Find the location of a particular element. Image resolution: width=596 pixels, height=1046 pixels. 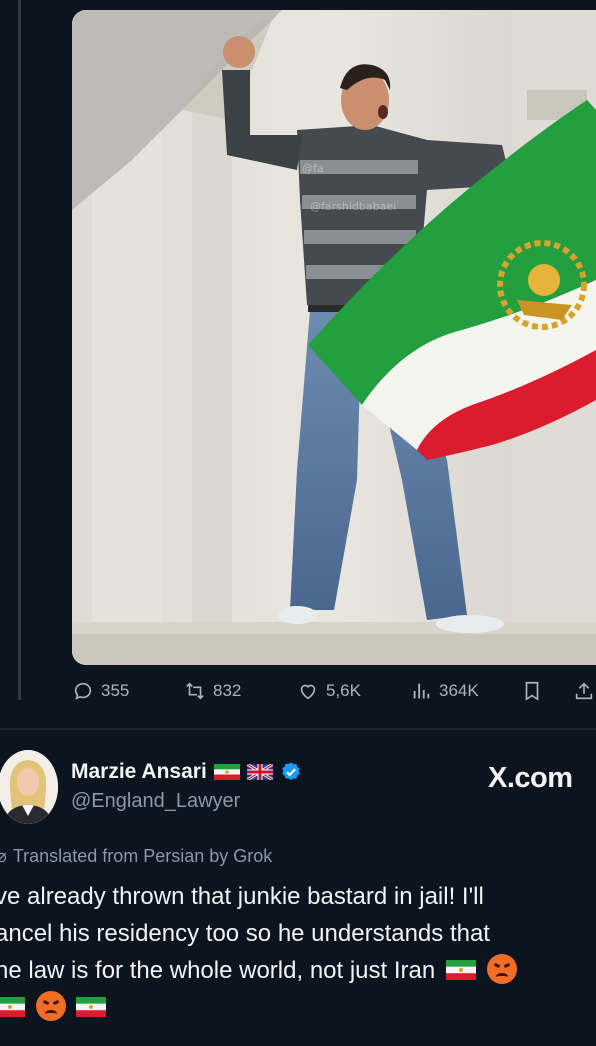

reply-button: 355 is located at coordinates (100, 691).